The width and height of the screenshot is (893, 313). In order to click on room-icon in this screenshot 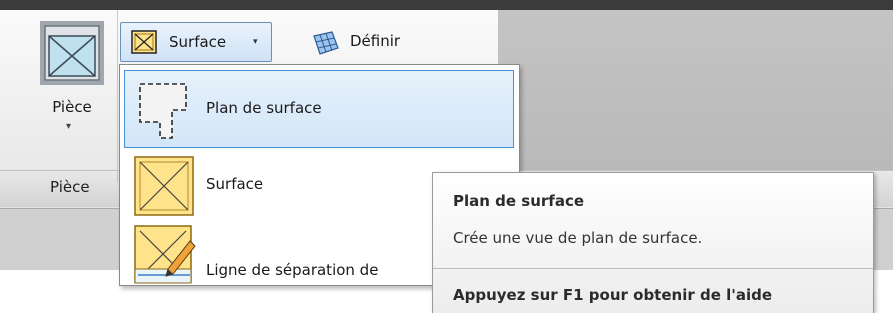, I will do `click(72, 55)`.